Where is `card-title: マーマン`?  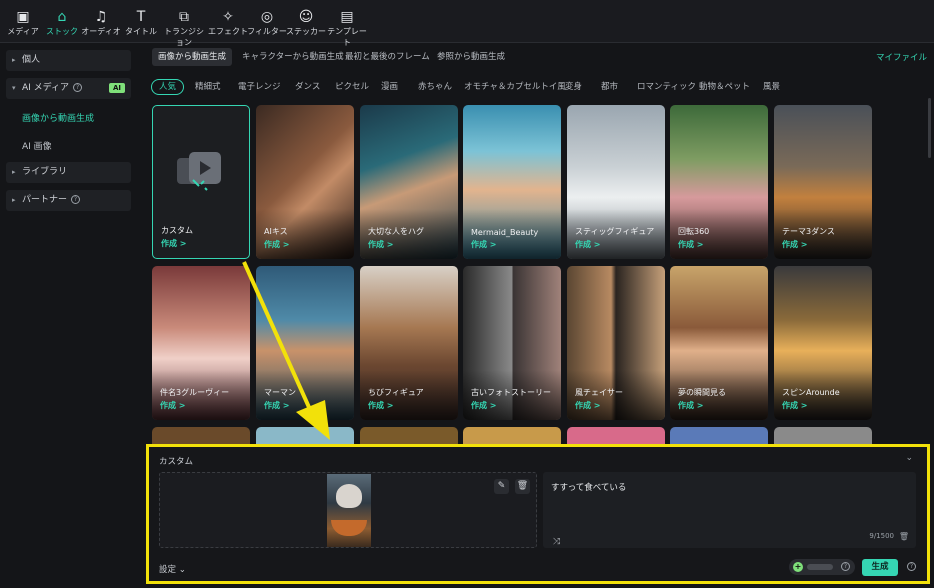 card-title: マーマン is located at coordinates (280, 392).